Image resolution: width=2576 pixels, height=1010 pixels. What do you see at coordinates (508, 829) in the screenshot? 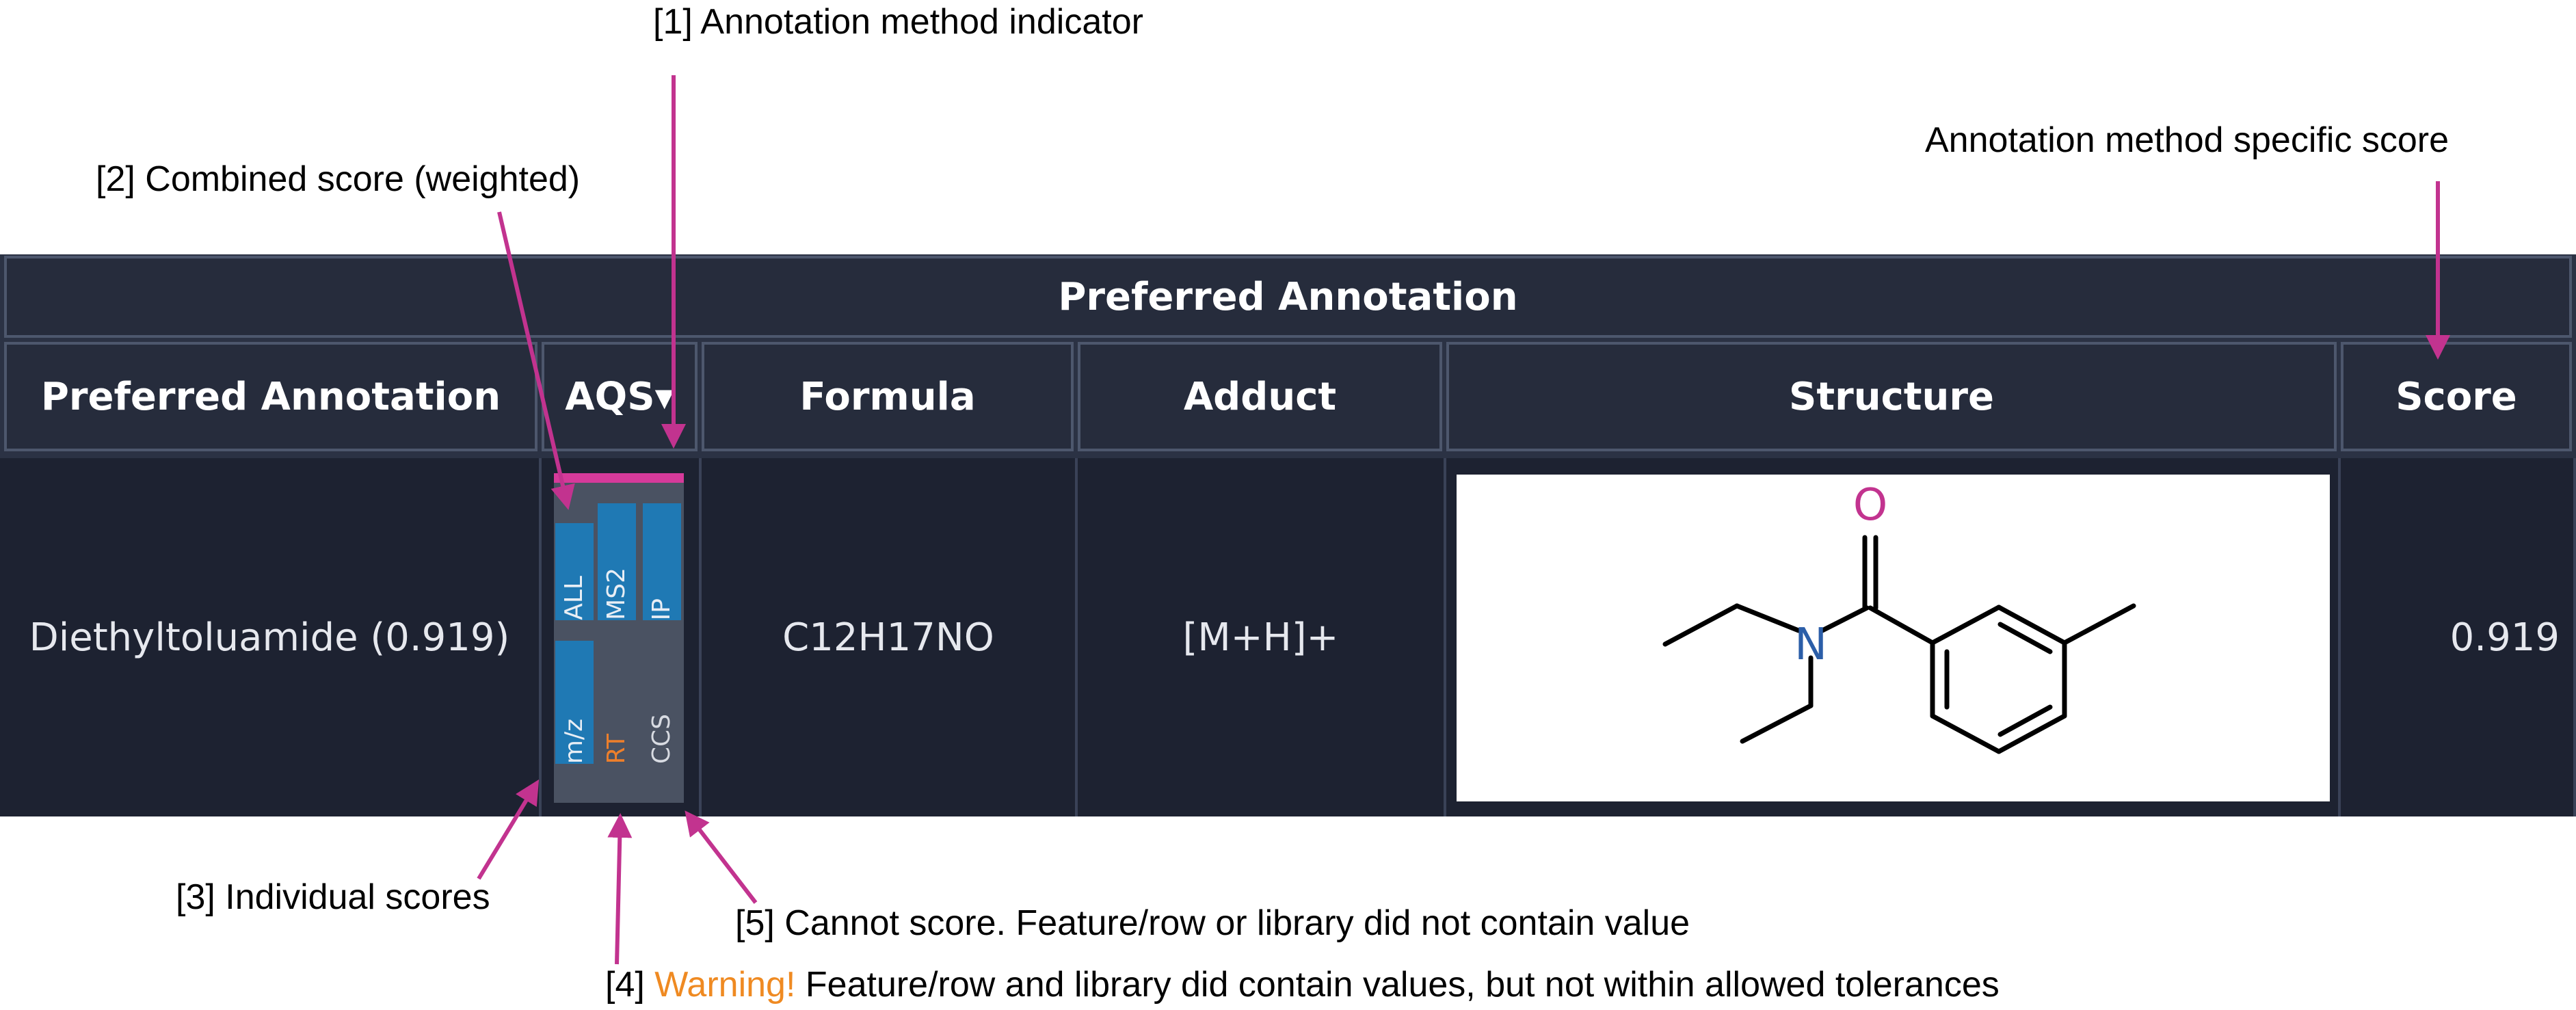
I see `arrow-individual-scores` at bounding box center [508, 829].